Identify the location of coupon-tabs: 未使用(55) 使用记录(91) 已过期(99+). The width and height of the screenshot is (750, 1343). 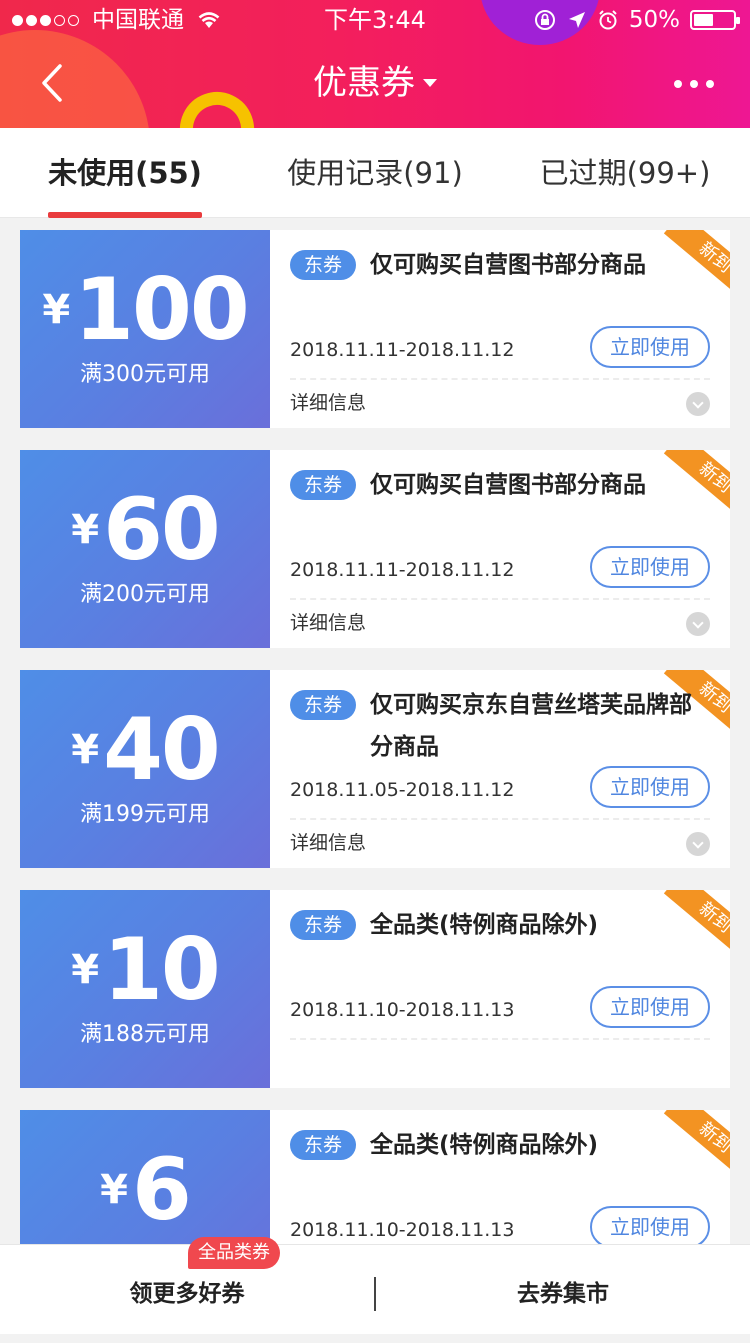
(375, 173).